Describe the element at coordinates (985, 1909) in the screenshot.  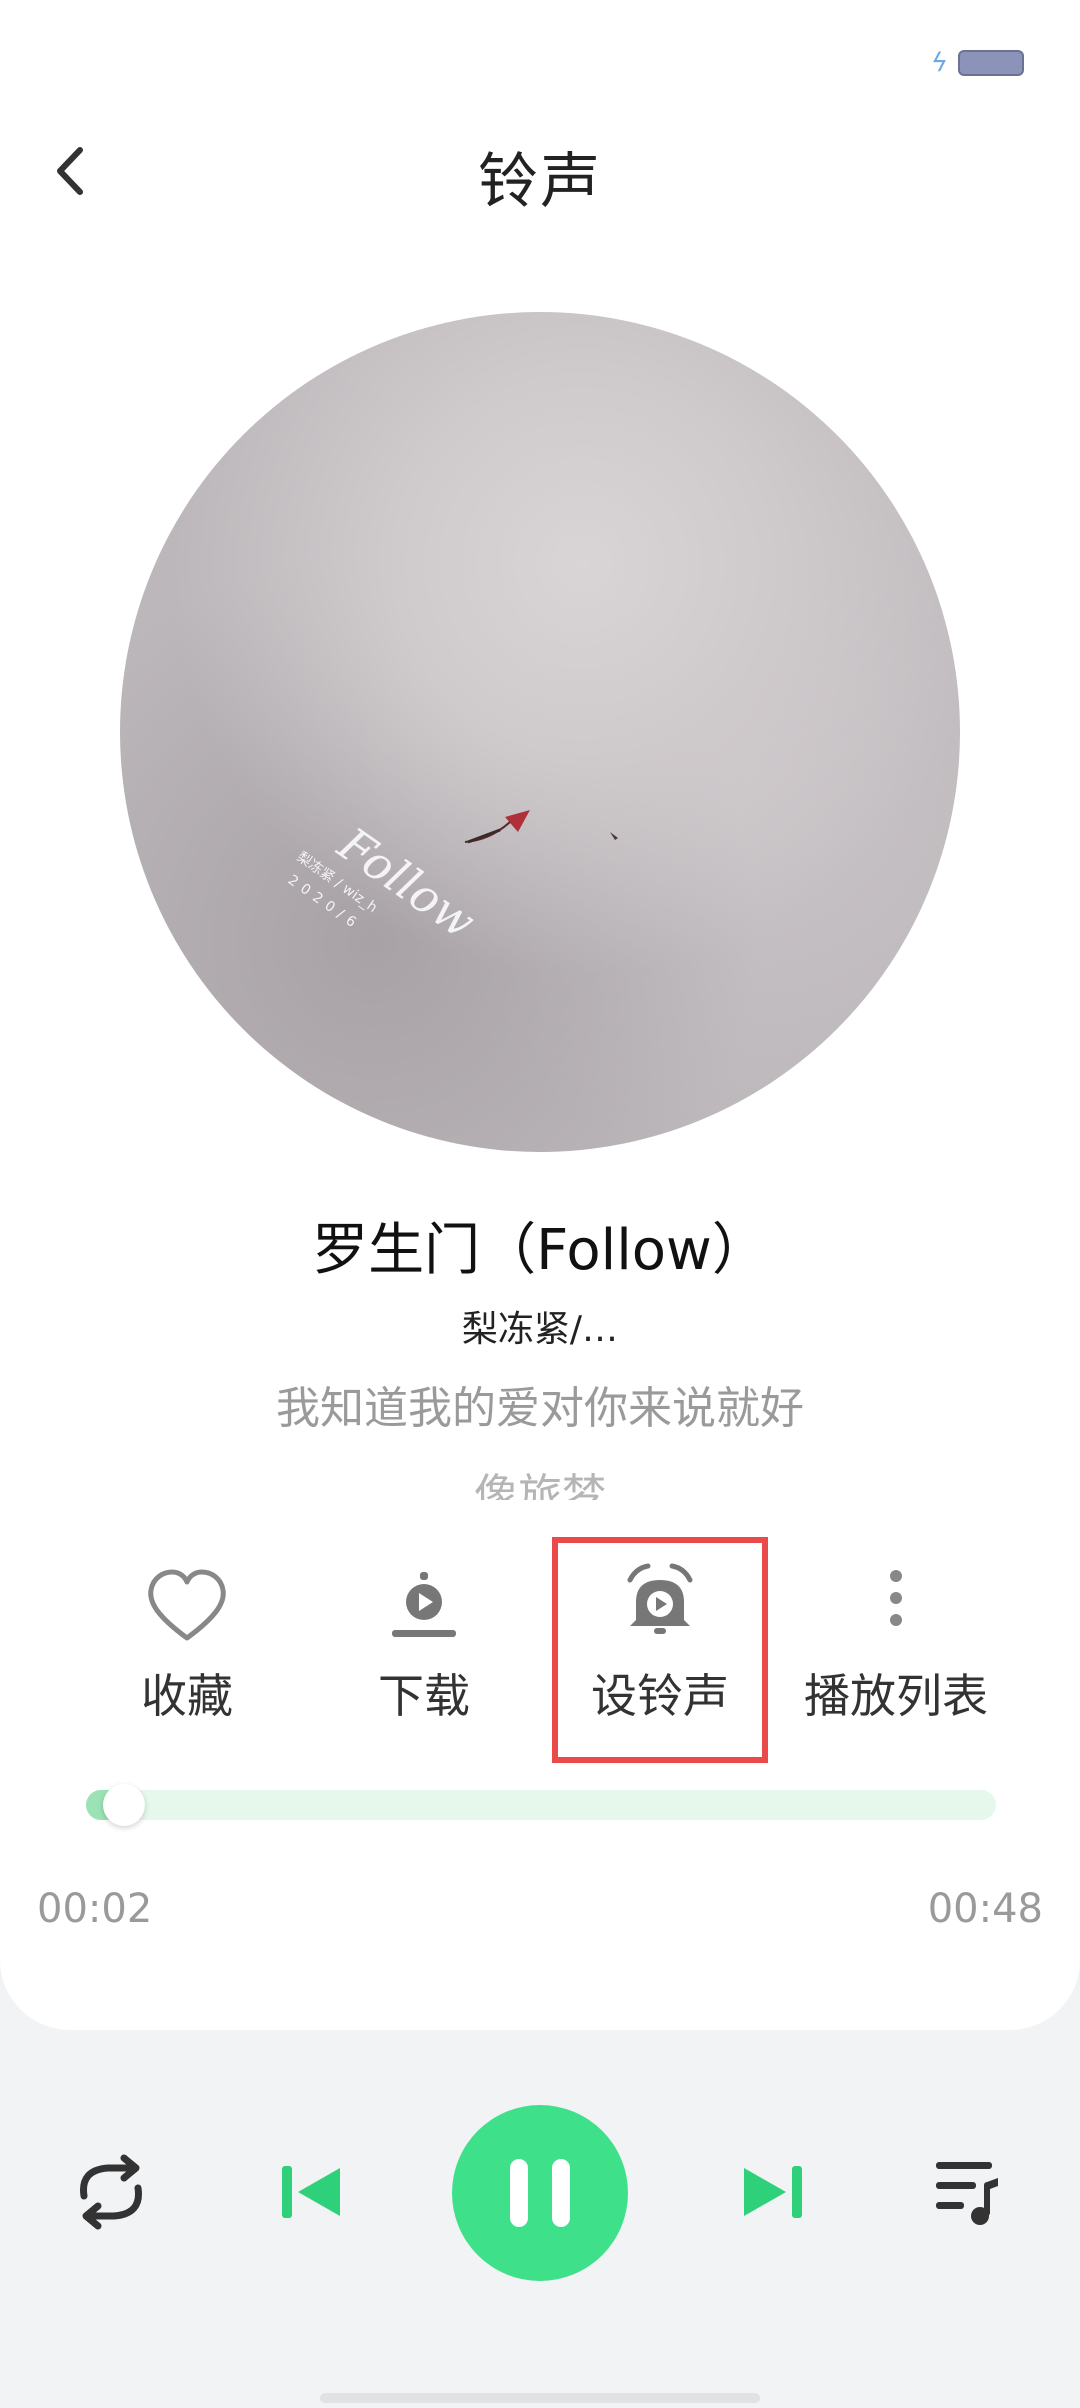
I see `total-time: 00:48` at that location.